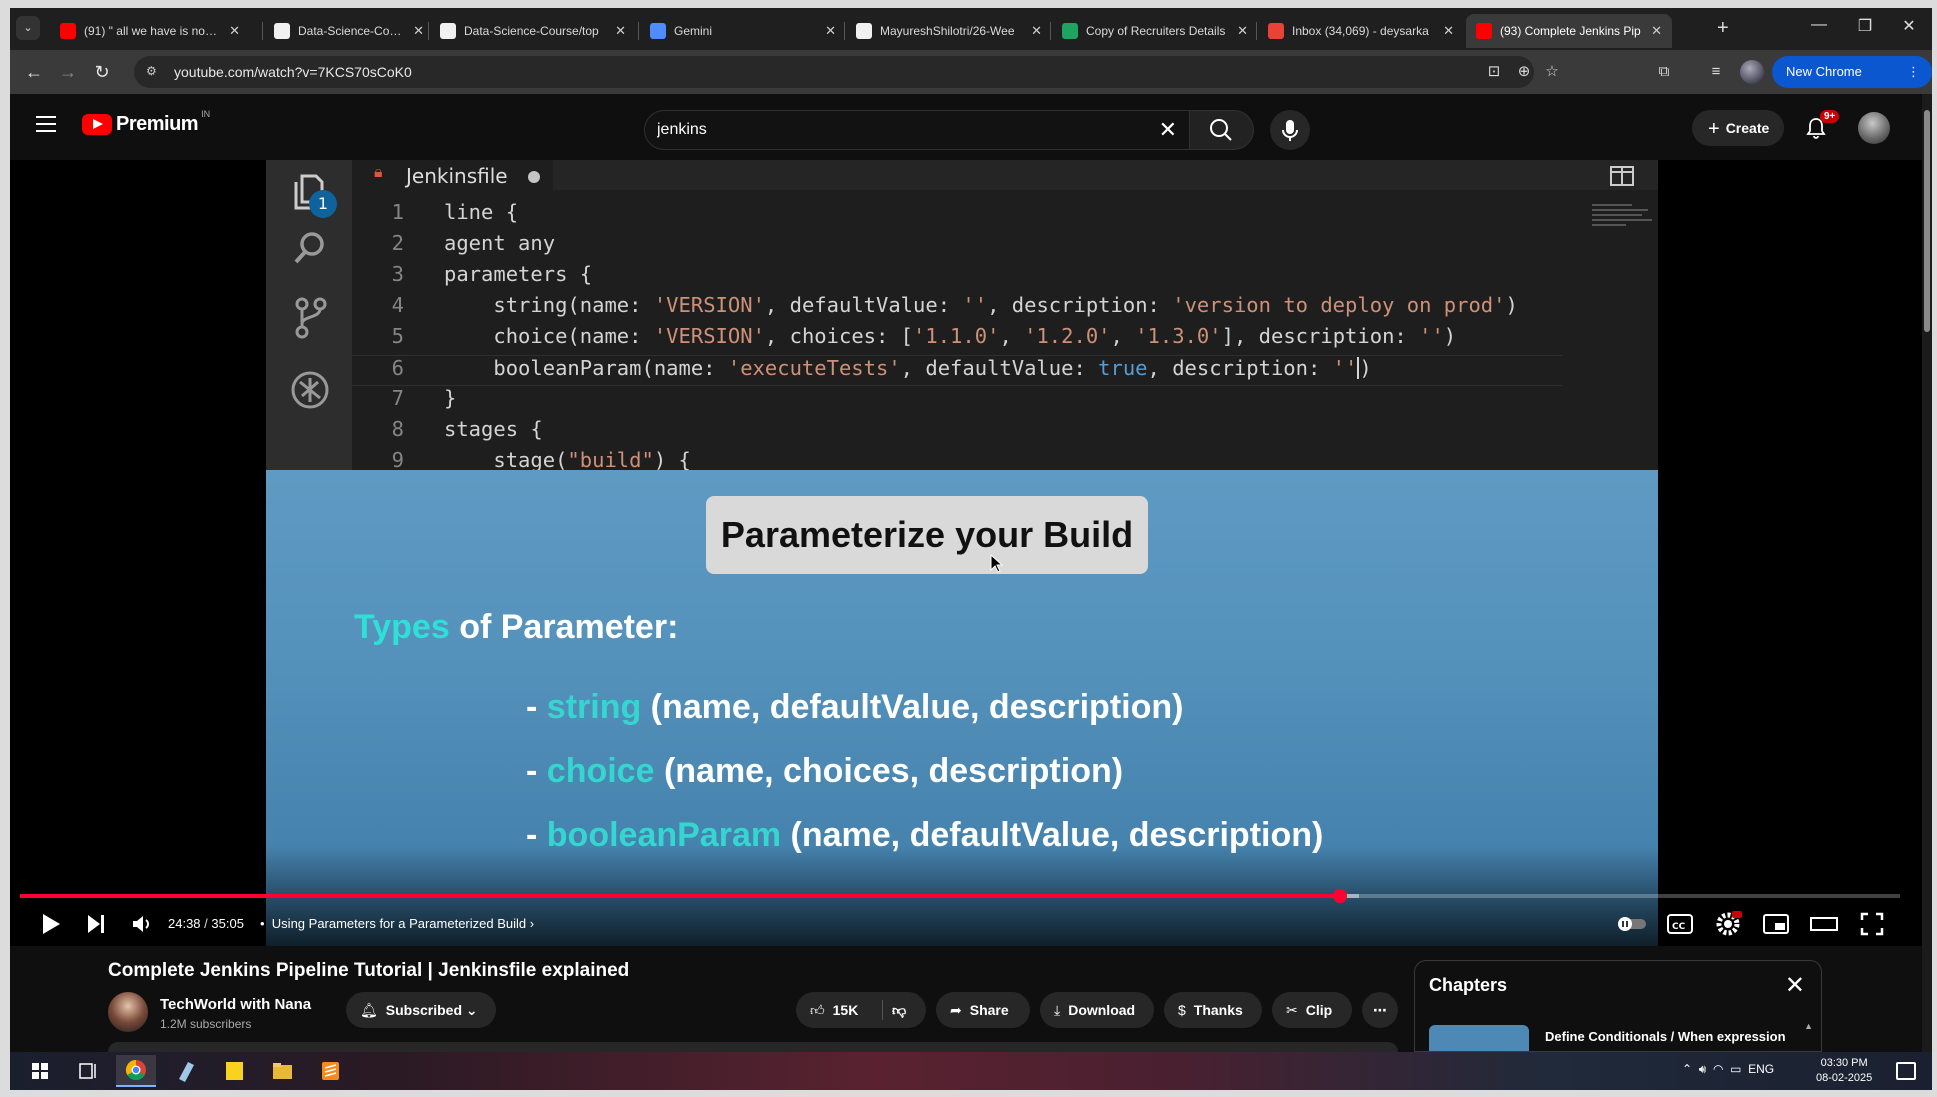 This screenshot has width=1937, height=1097. What do you see at coordinates (453, 175) in the screenshot?
I see `editor-tab-jenkinsfile: 🔒︎ Jenkinsfile` at bounding box center [453, 175].